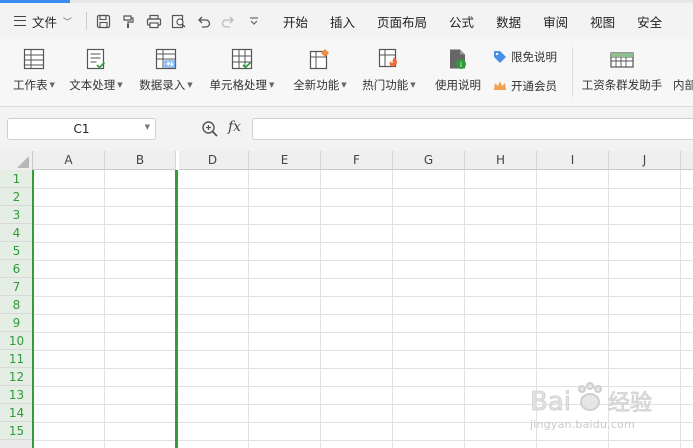  What do you see at coordinates (128, 21) in the screenshot?
I see `format-painter-icon` at bounding box center [128, 21].